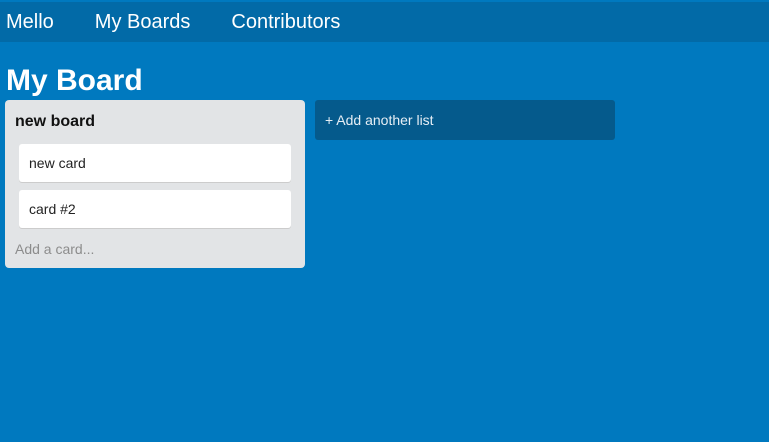  Describe the element at coordinates (285, 22) in the screenshot. I see `nav-contributors-link: Contributors` at that location.